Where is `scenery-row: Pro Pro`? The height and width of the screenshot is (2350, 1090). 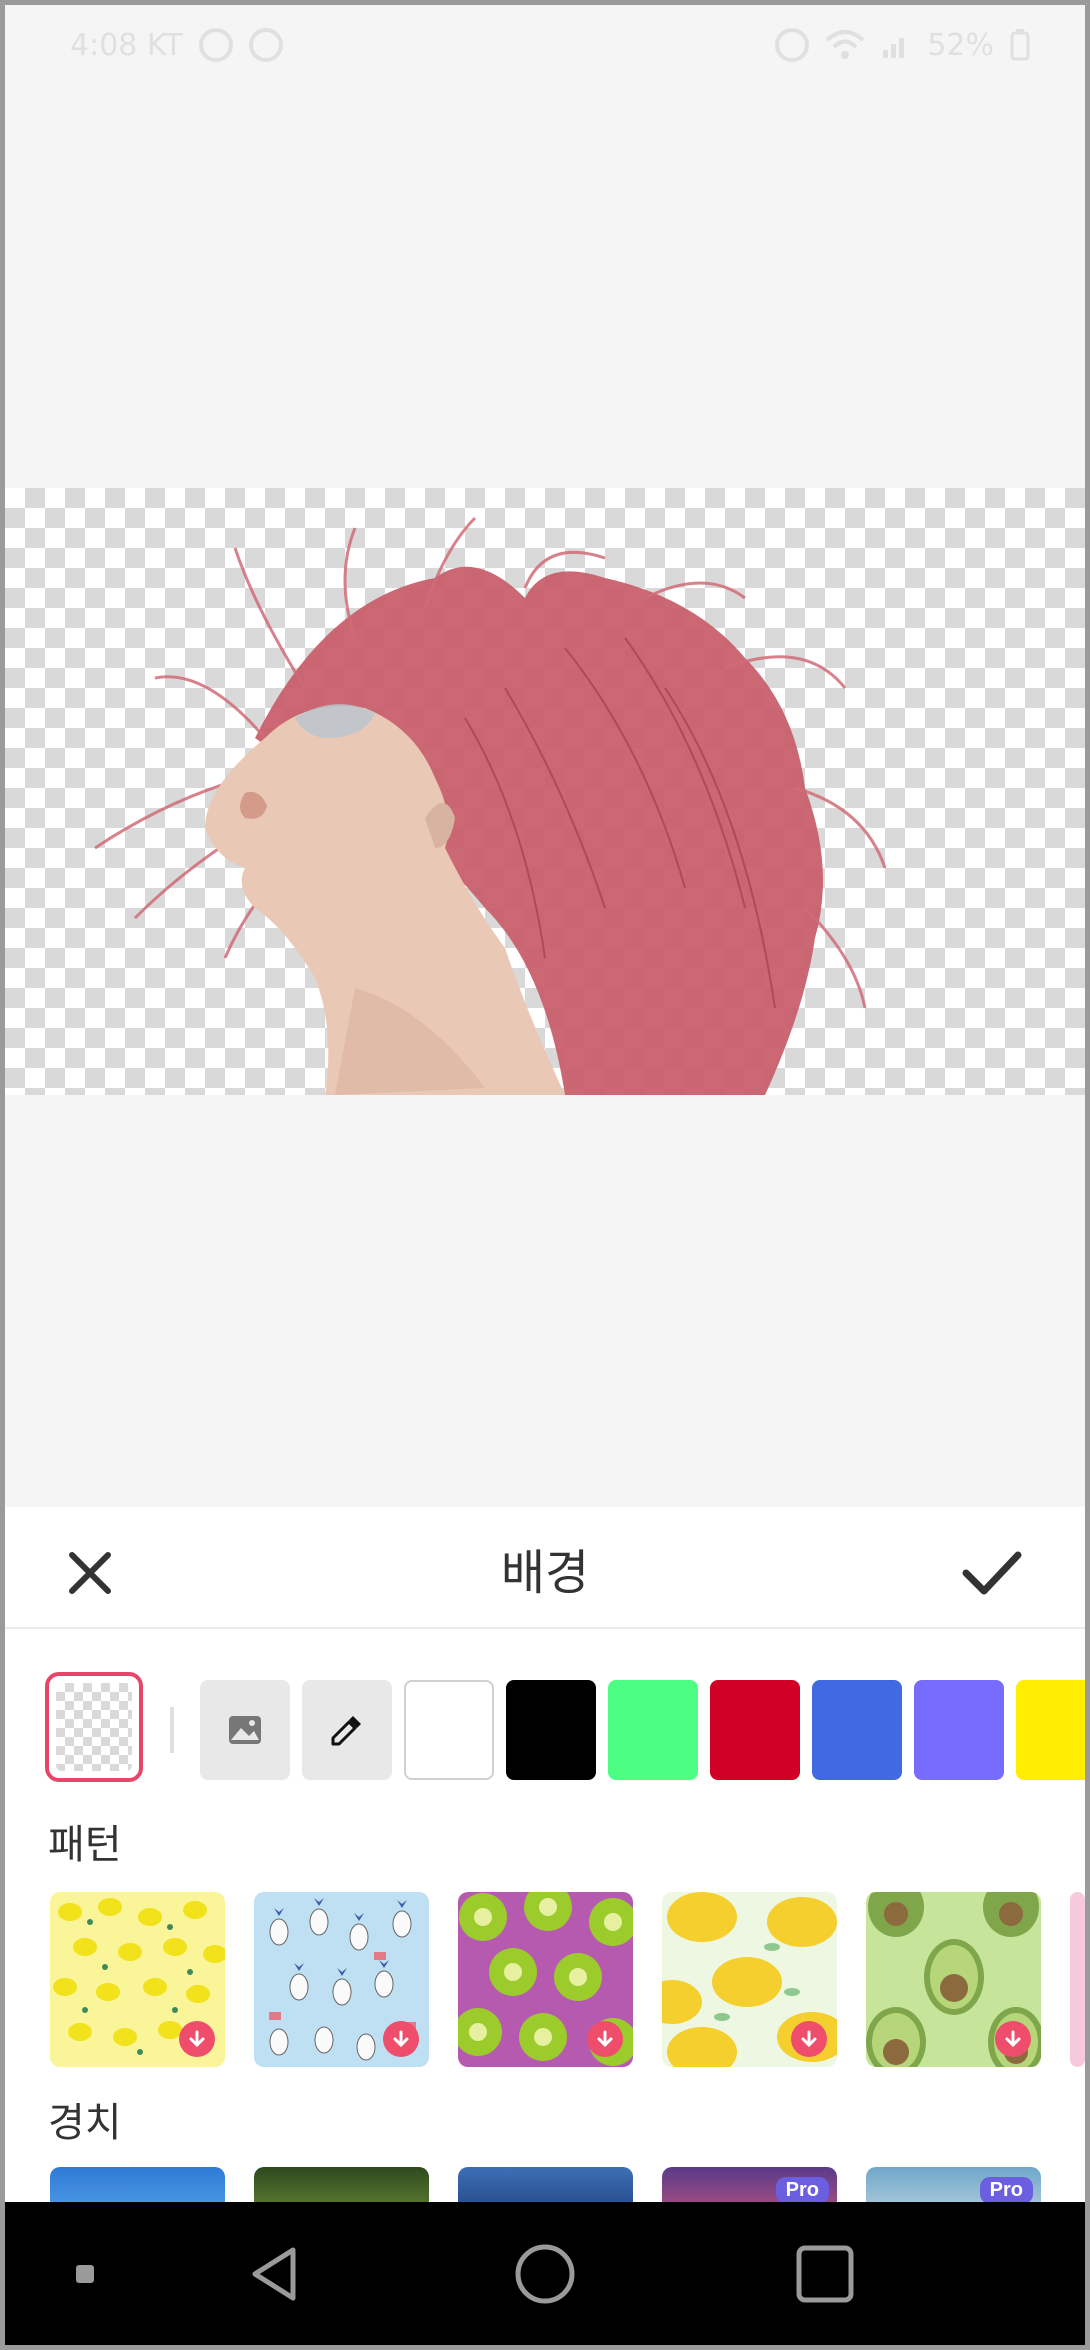 scenery-row: Pro Pro is located at coordinates (545, 2184).